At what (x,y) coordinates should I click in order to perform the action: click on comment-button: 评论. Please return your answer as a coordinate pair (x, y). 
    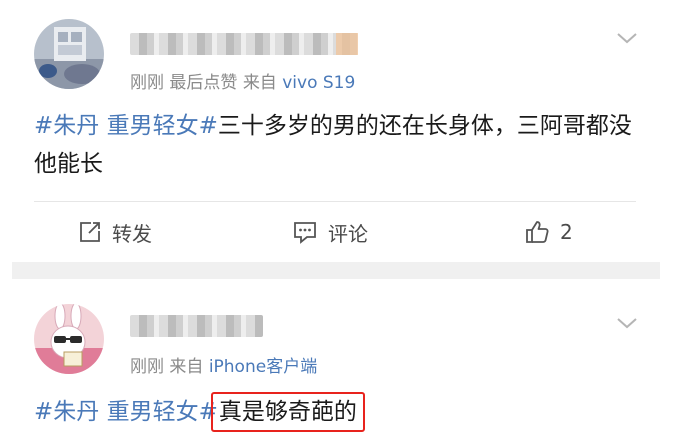
    Looking at the image, I should click on (330, 232).